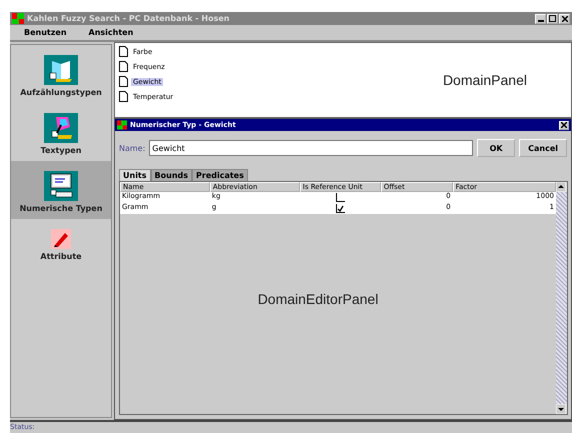 Image resolution: width=572 pixels, height=433 pixels. I want to click on maximize-button, so click(552, 19).